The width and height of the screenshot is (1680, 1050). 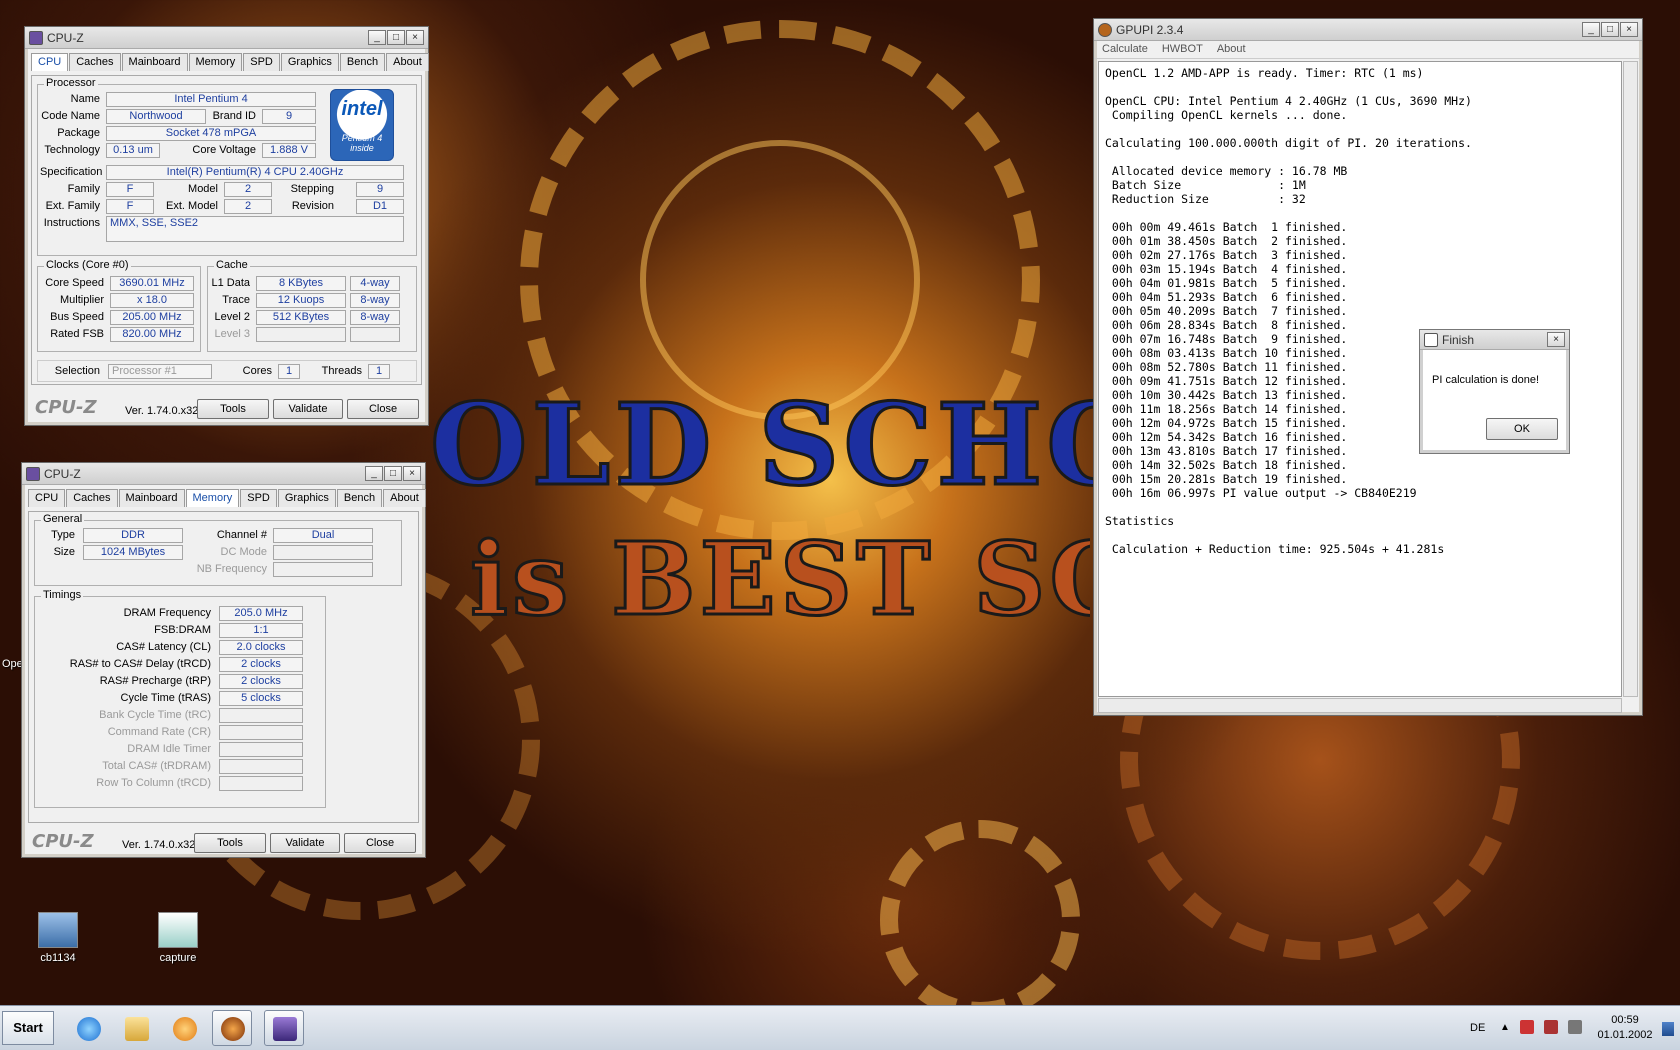 What do you see at coordinates (63, 535) in the screenshot?
I see `field-label: Type` at bounding box center [63, 535].